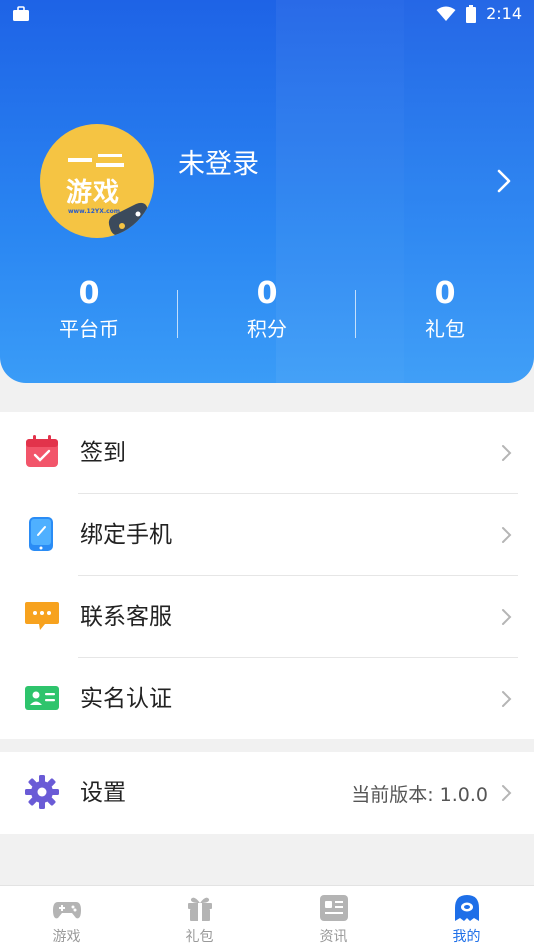 This screenshot has width=534, height=949. I want to click on menu-item-label: 签到, so click(103, 453).